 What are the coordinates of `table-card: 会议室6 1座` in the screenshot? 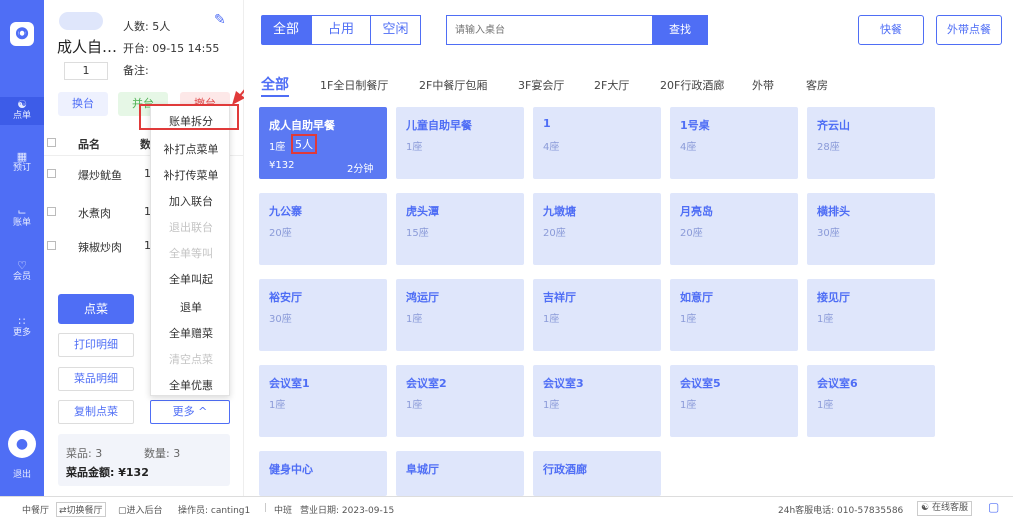 It's located at (871, 401).